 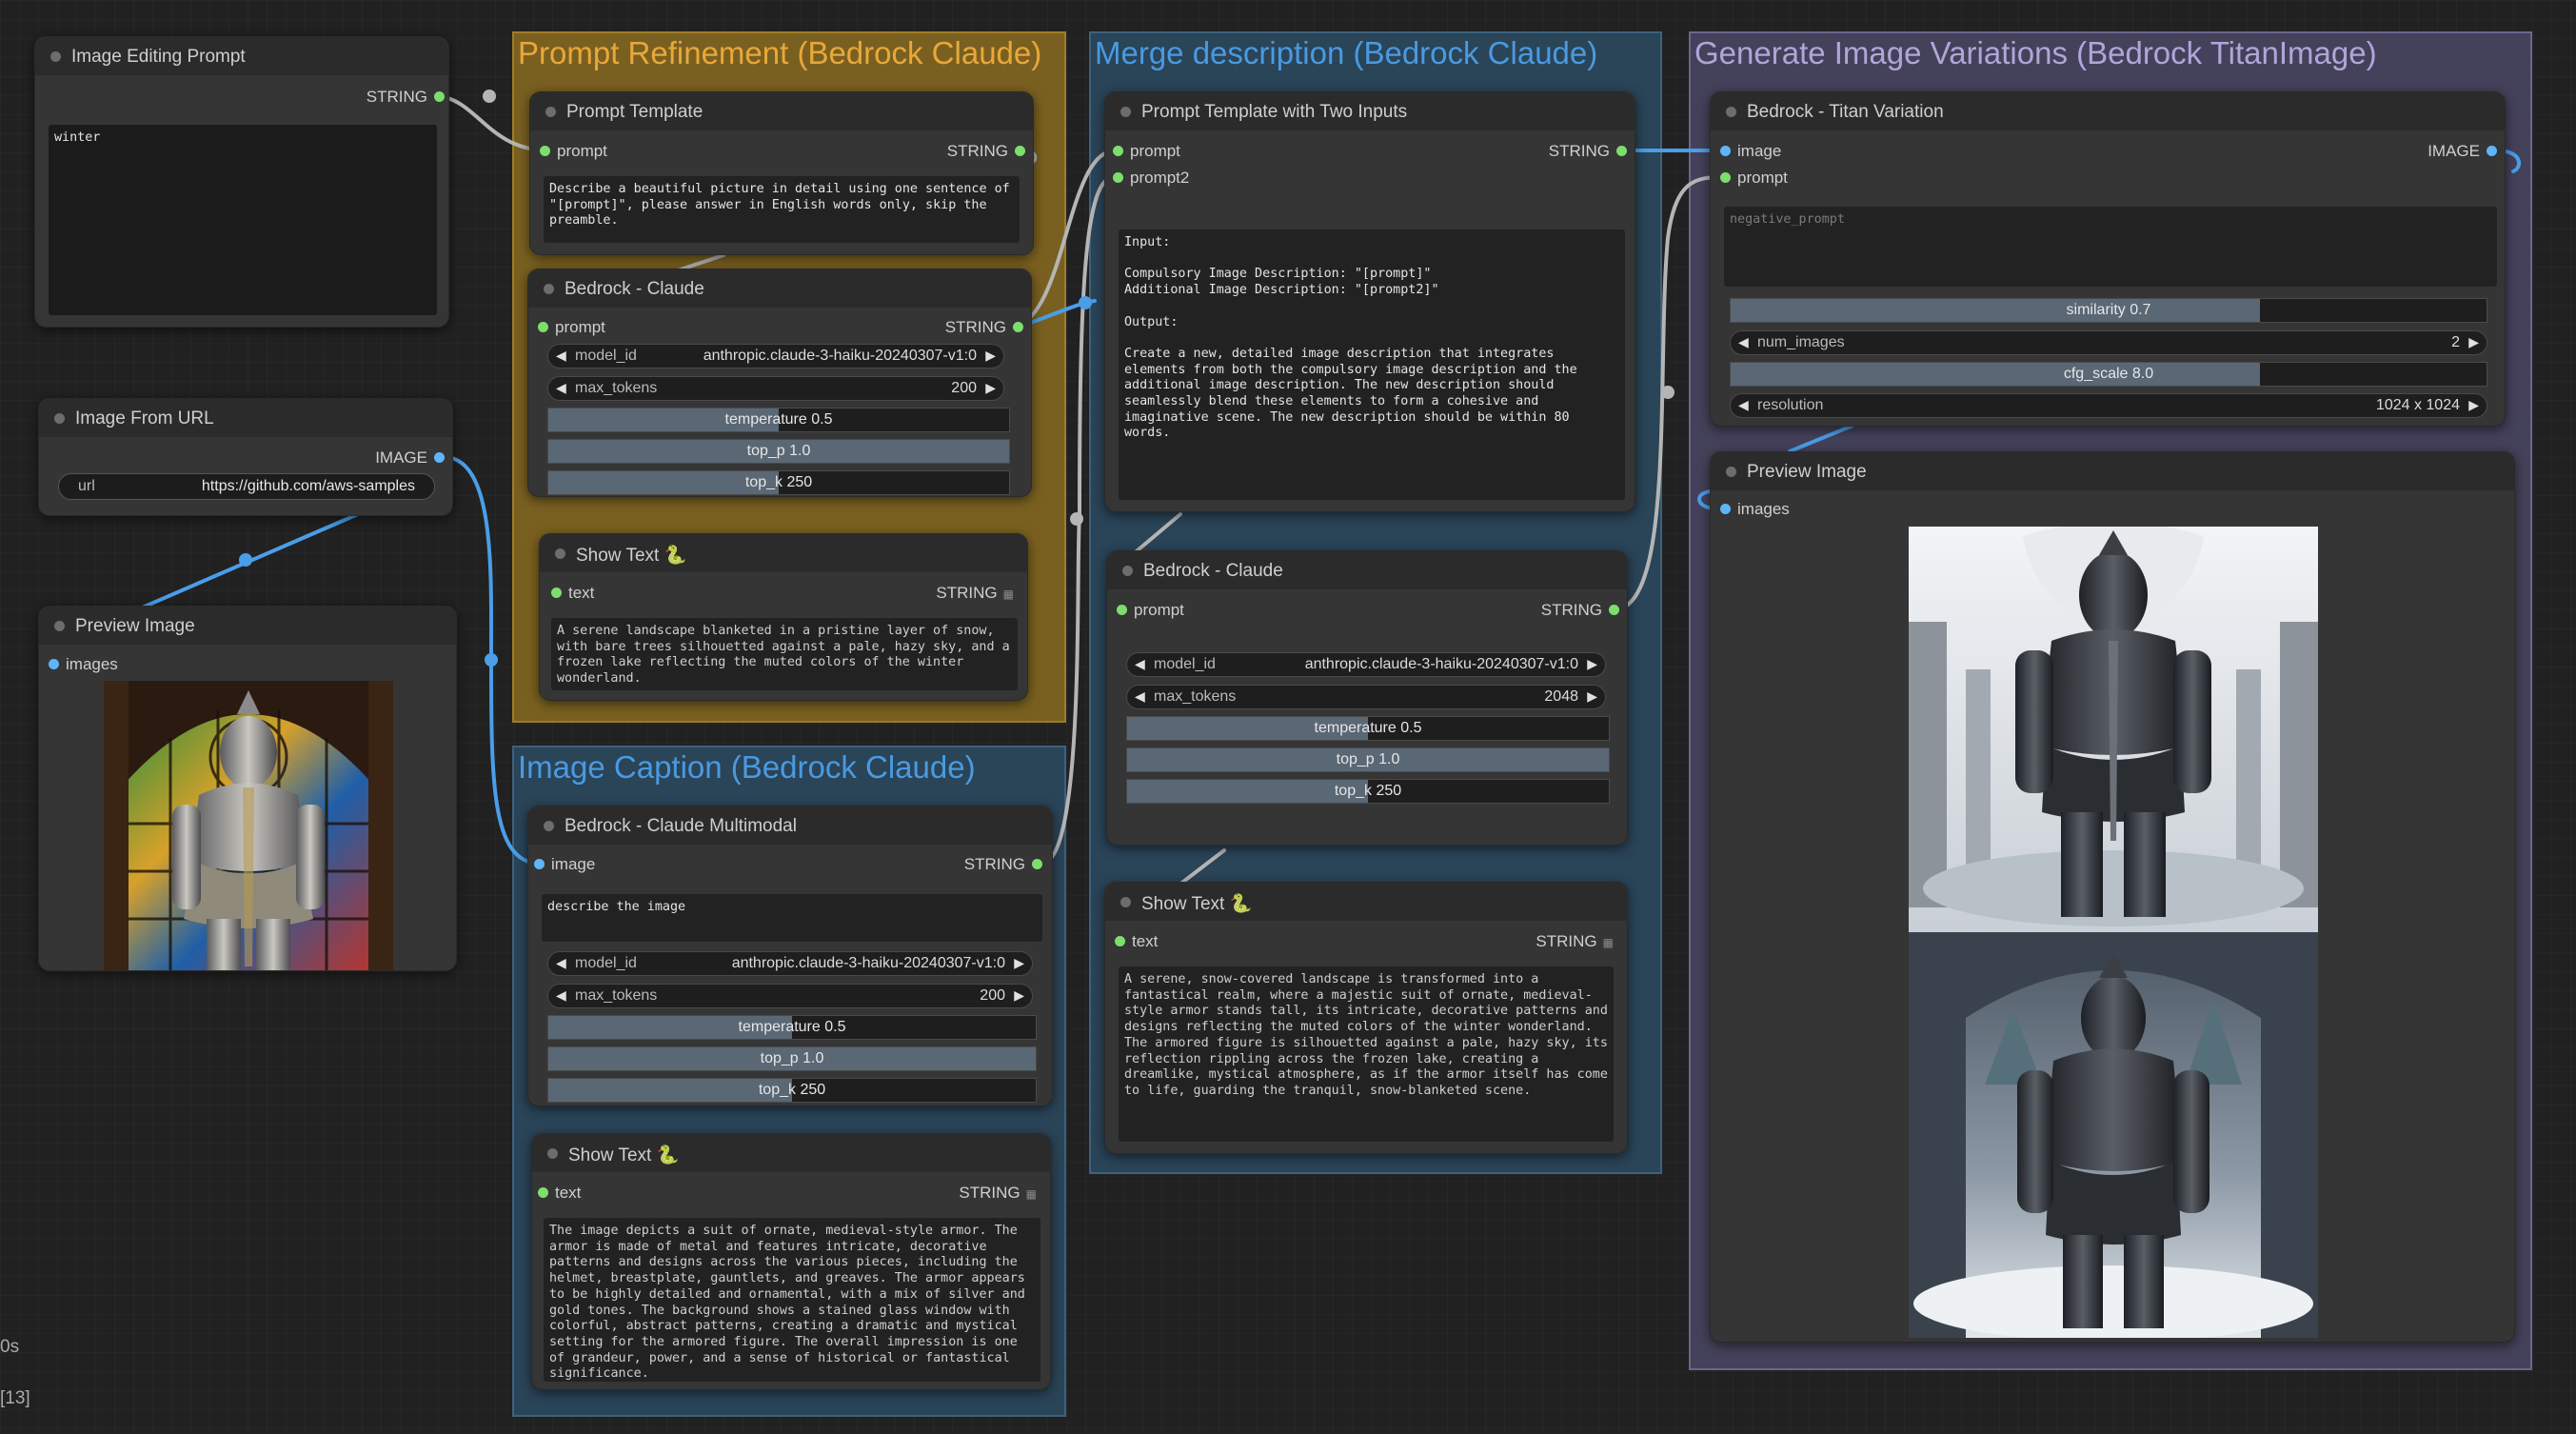 I want to click on multimodal-prompt-field: describe the image, so click(x=792, y=918).